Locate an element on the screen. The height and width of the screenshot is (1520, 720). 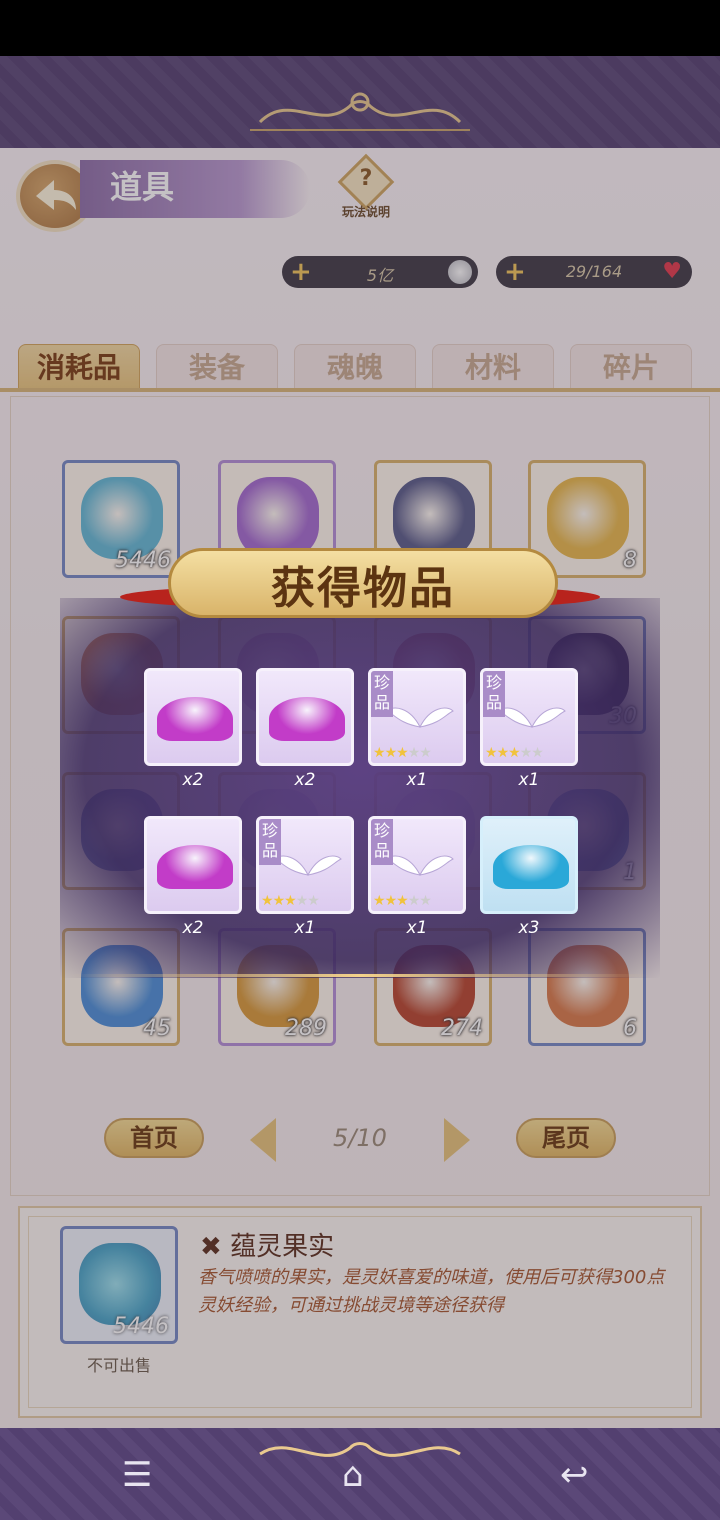
status-bar is located at coordinates (360, 28).